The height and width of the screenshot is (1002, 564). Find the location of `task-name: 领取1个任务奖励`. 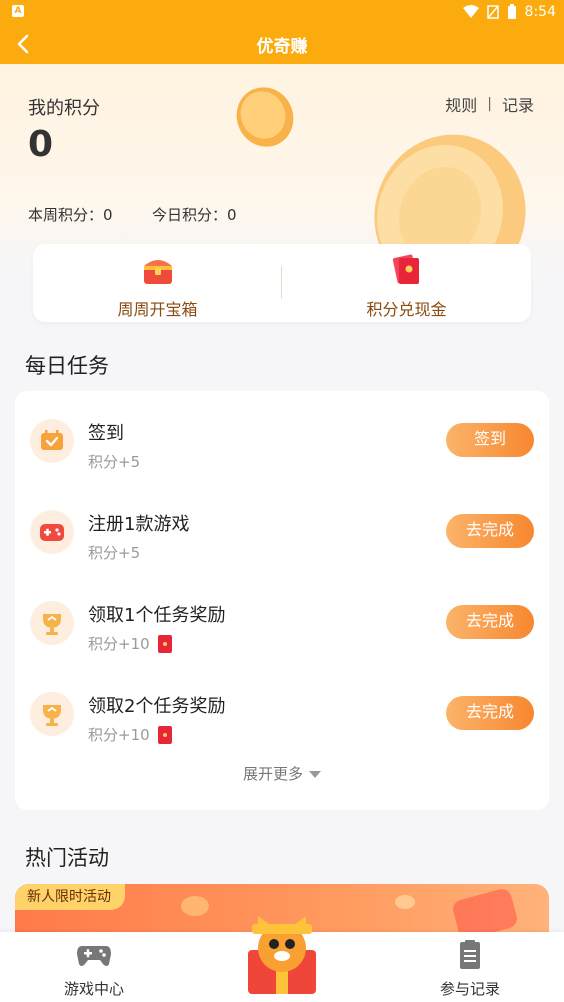

task-name: 领取1个任务奖励 is located at coordinates (157, 615).